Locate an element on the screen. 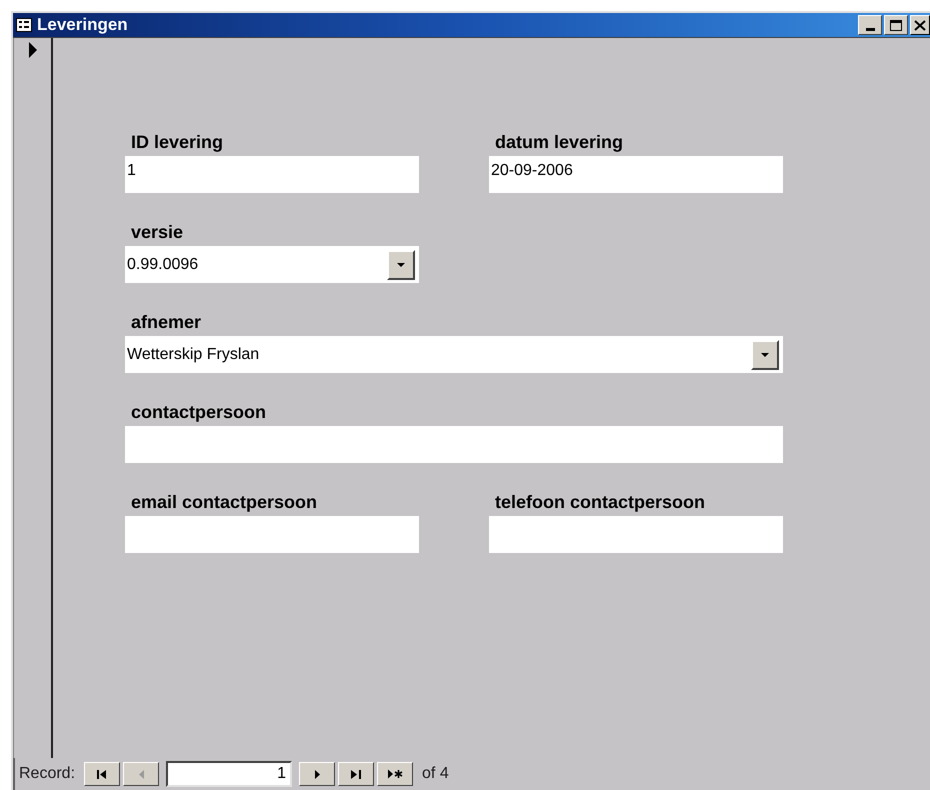  maximize-button is located at coordinates (896, 25).